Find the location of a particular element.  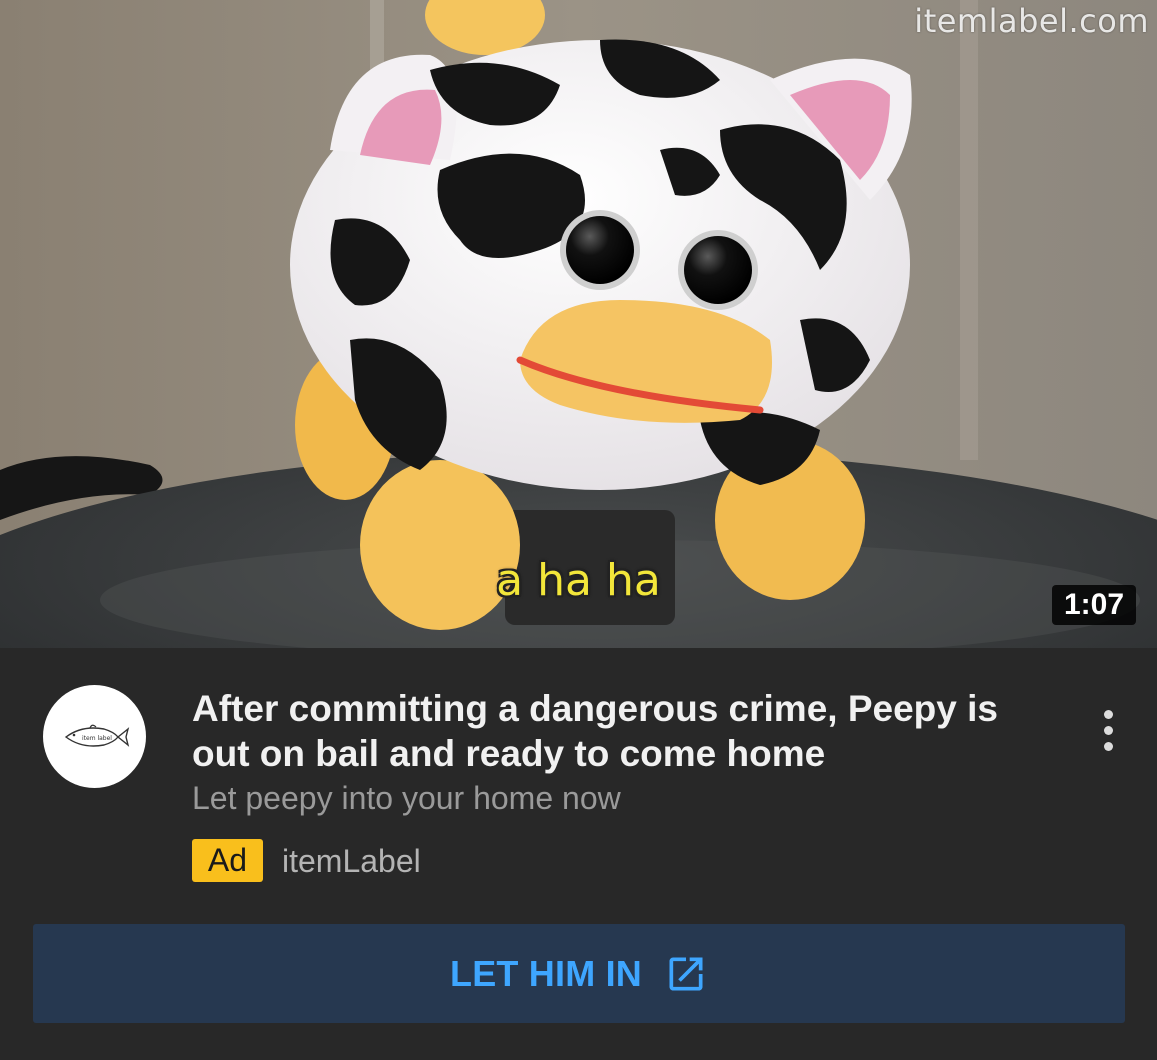

ad-subtitle: Let peepy into your home now is located at coordinates (406, 798).